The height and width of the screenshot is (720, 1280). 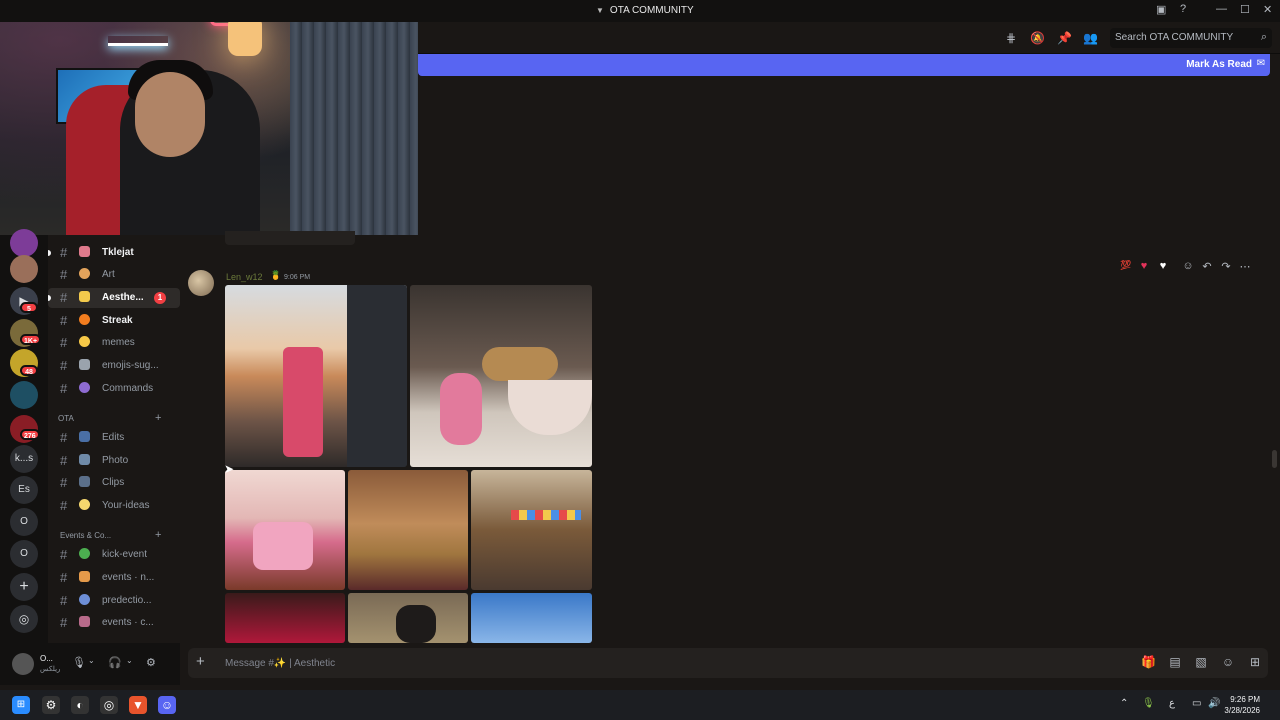 I want to click on channel-item: # Art, so click(x=114, y=275).